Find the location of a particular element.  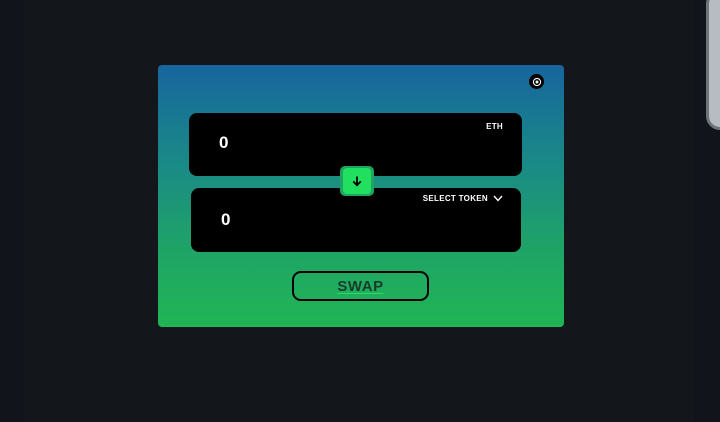

gear-icon is located at coordinates (536, 81).